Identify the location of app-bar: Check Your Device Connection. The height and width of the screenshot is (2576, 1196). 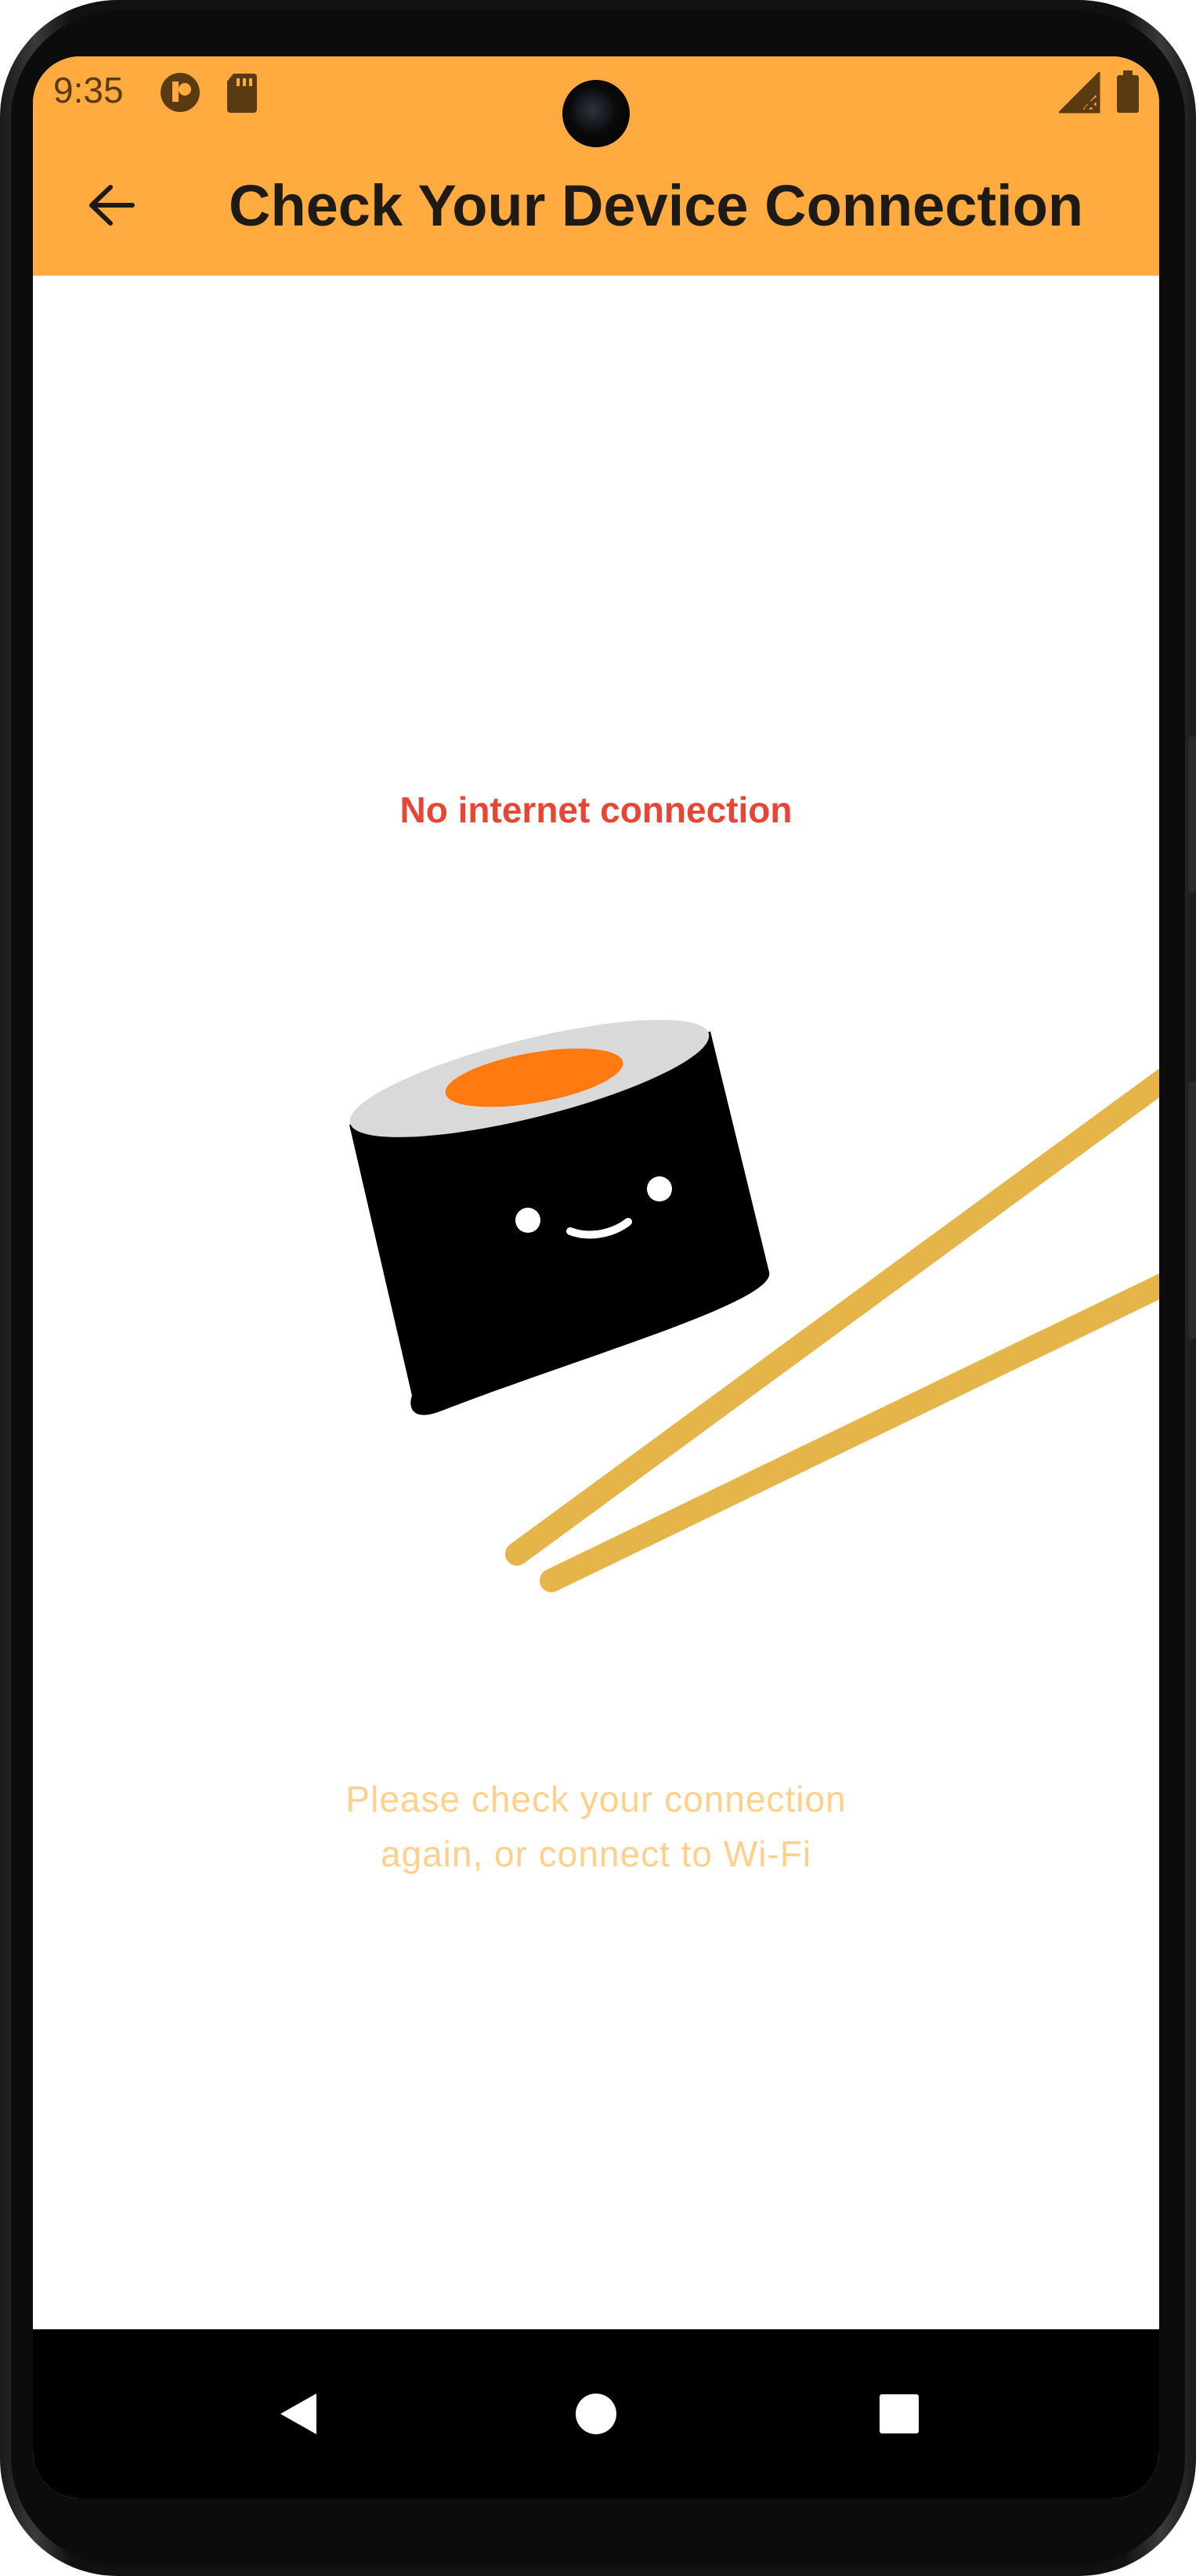
(596, 205).